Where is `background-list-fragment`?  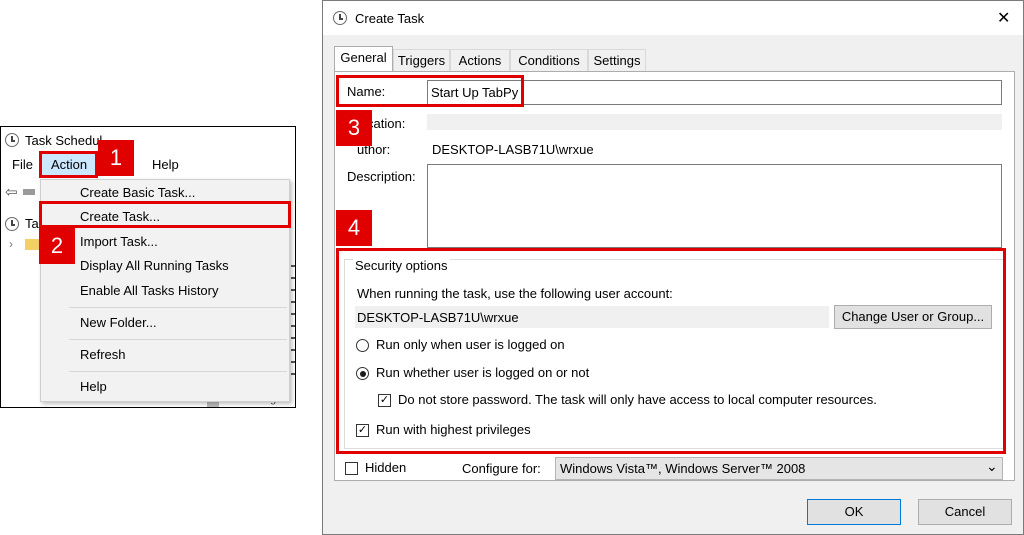
background-list-fragment is located at coordinates (293, 320).